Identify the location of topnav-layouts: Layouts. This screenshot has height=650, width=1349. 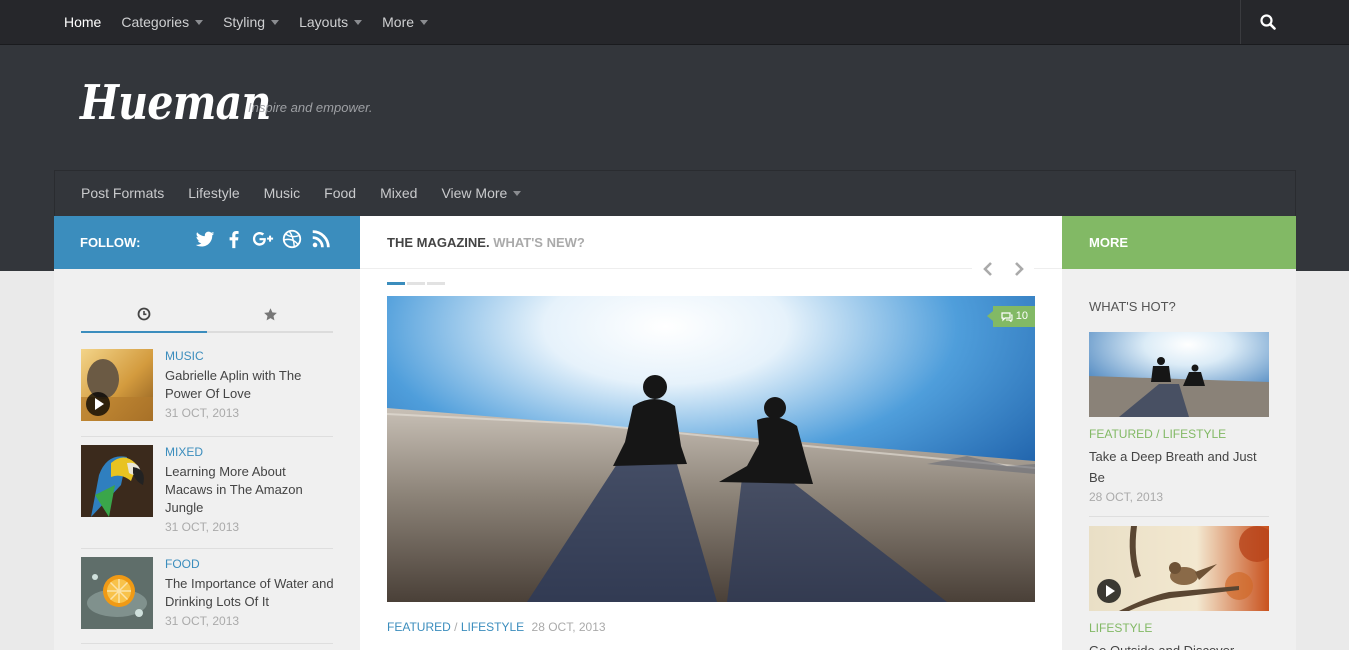
(330, 22).